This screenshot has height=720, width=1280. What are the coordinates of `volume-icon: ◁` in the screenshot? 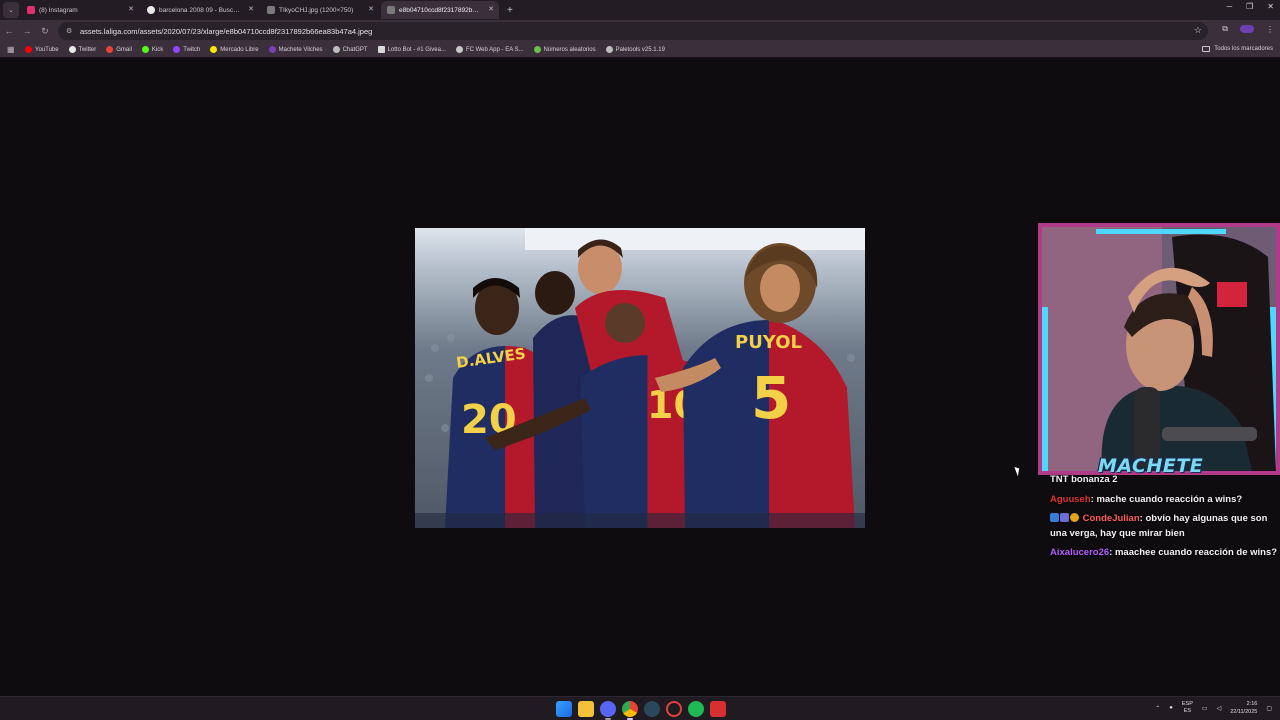 It's located at (1219, 708).